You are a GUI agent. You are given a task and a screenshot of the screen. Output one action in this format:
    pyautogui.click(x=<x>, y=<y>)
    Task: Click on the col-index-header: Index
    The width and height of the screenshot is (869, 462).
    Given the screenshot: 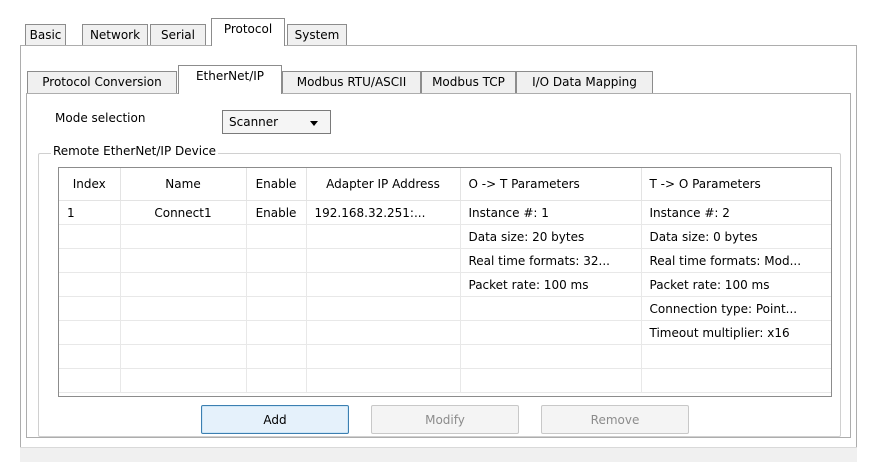 What is the action you would take?
    pyautogui.click(x=90, y=184)
    